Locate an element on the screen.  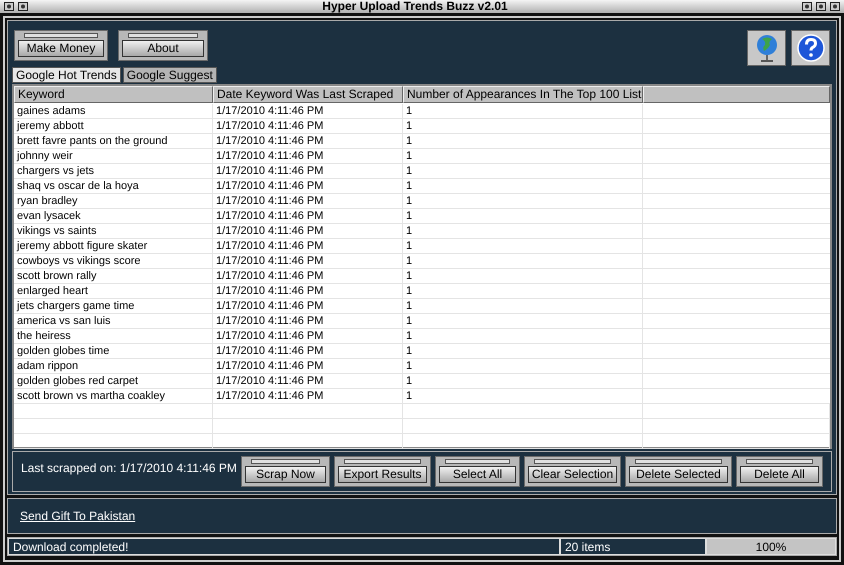
action-button: About is located at coordinates (163, 48).